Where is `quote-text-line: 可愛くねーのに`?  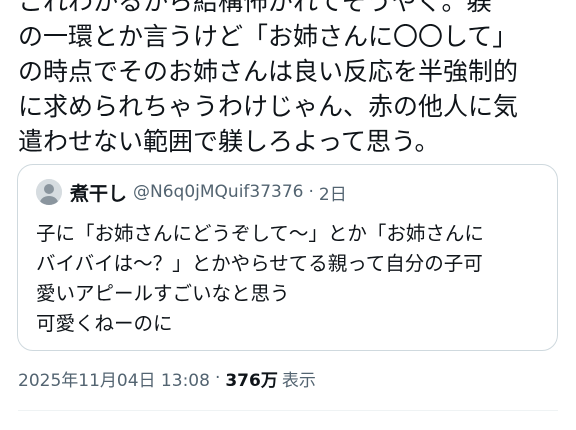
quote-text-line: 可愛くねーのに is located at coordinates (104, 323).